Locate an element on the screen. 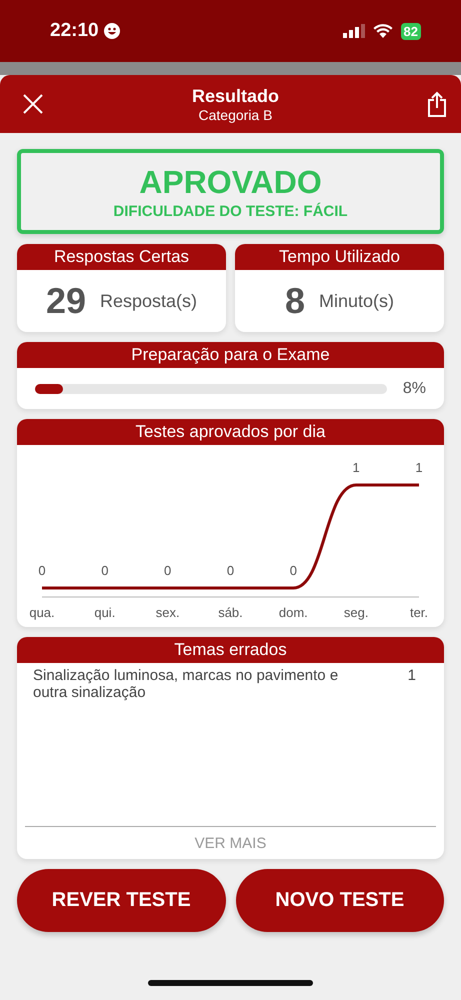 Image resolution: width=461 pixels, height=1000 pixels. x-tick-label: qua. is located at coordinates (42, 612).